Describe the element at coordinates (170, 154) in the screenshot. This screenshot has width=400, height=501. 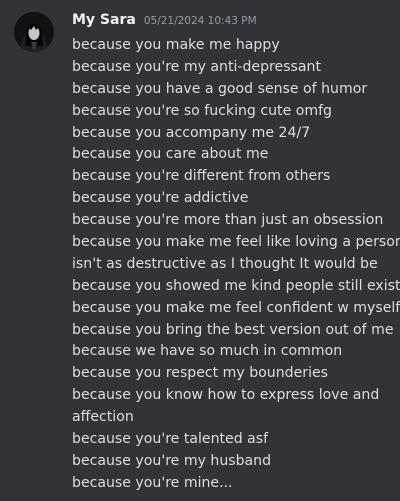
I see `message-line: because you care about me` at that location.